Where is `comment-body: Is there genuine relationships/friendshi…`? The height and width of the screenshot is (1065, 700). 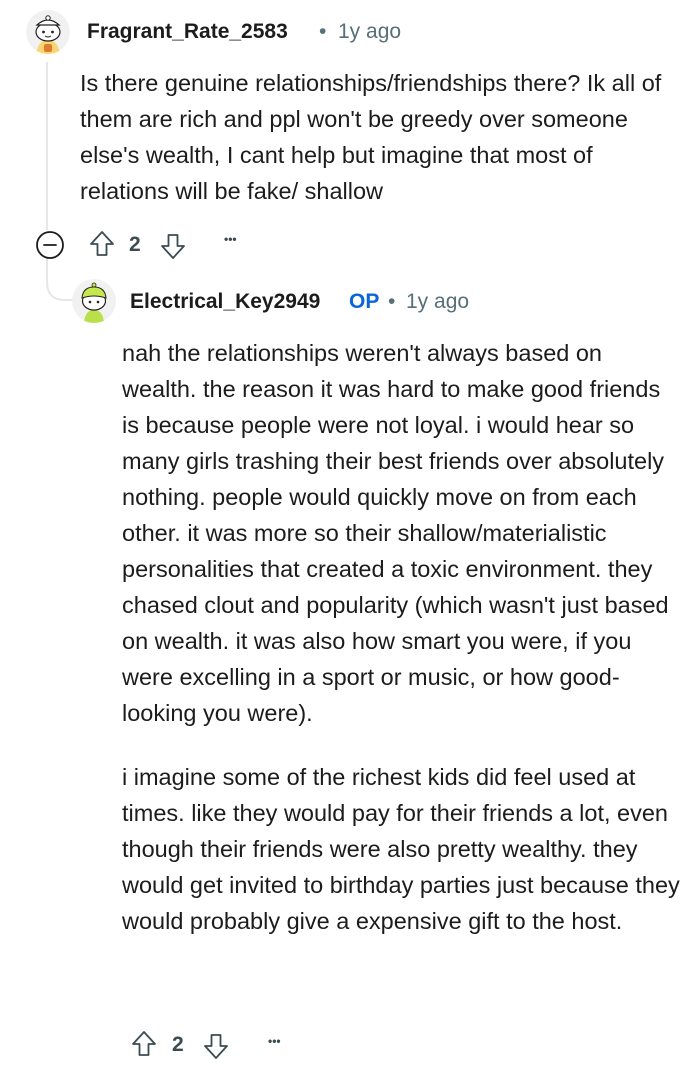
comment-body: Is there genuine relationships/friendshi… is located at coordinates (380, 137).